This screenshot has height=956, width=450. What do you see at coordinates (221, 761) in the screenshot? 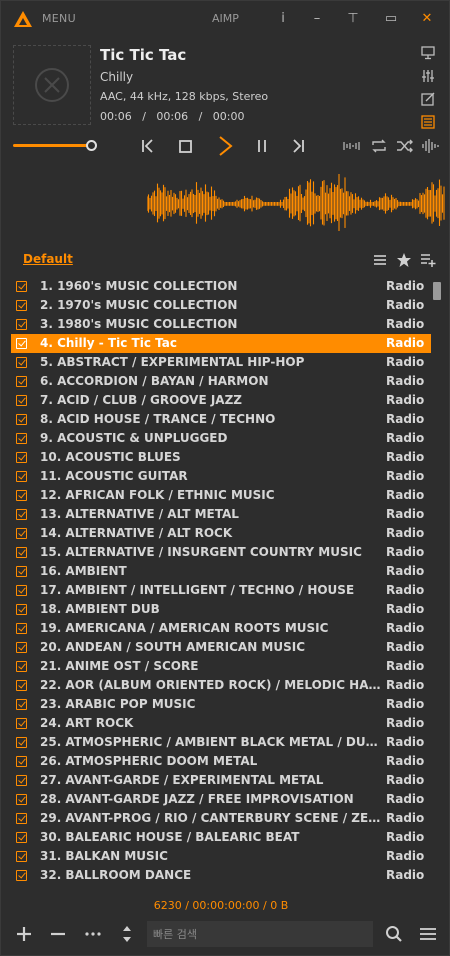
I see `playlist-row: 26. ATMOSPHERIC DOOM METAL Radio` at bounding box center [221, 761].